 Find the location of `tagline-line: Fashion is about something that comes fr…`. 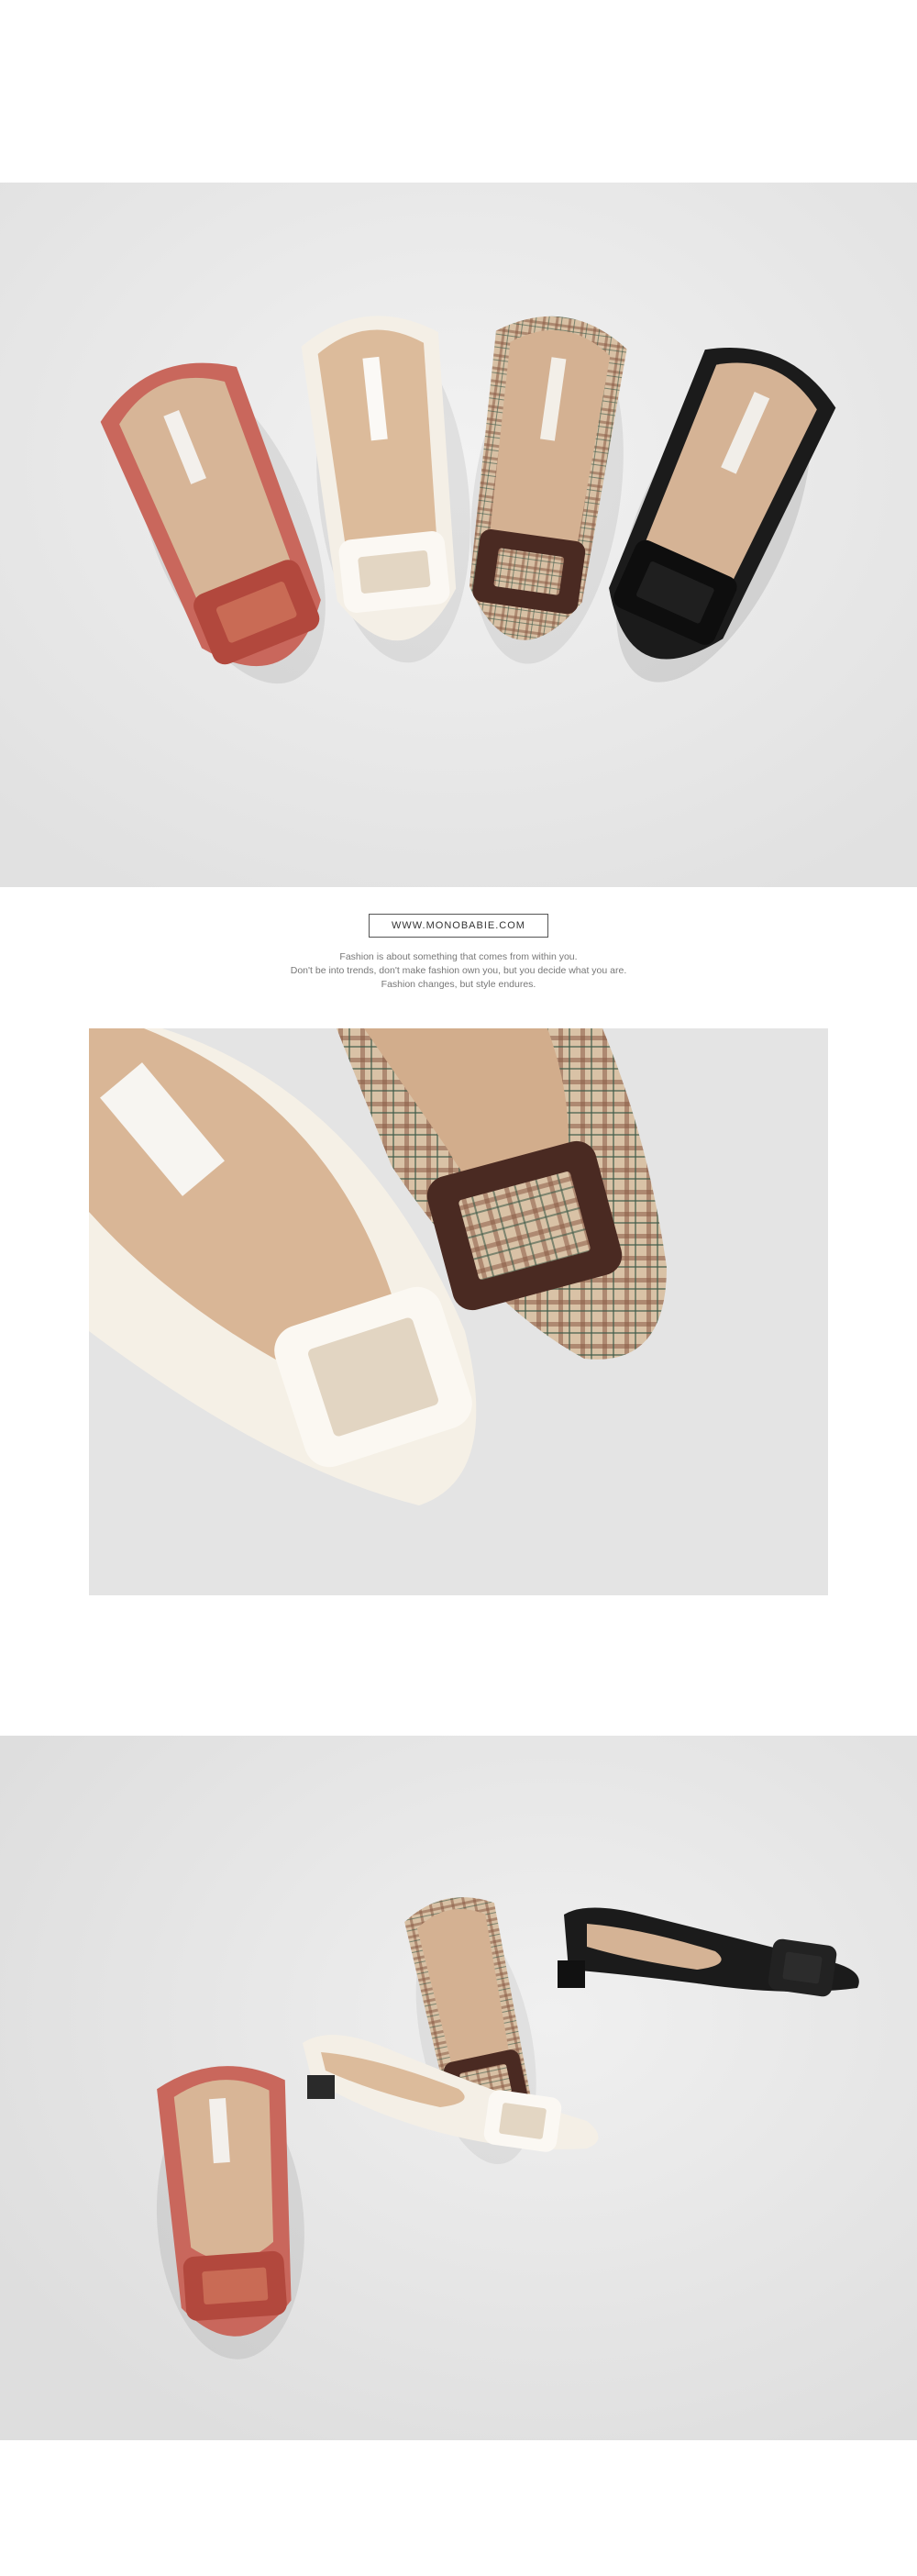

tagline-line: Fashion is about something that comes fr… is located at coordinates (458, 956).